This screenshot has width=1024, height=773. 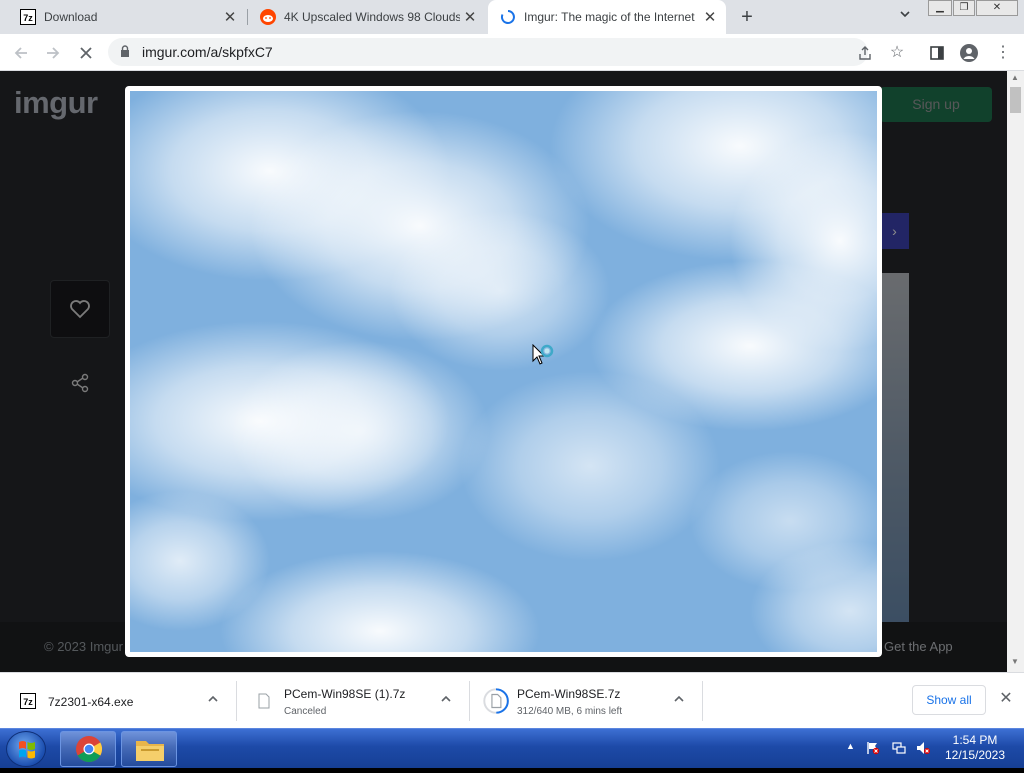 What do you see at coordinates (21, 53) in the screenshot?
I see `back-arrow-icon` at bounding box center [21, 53].